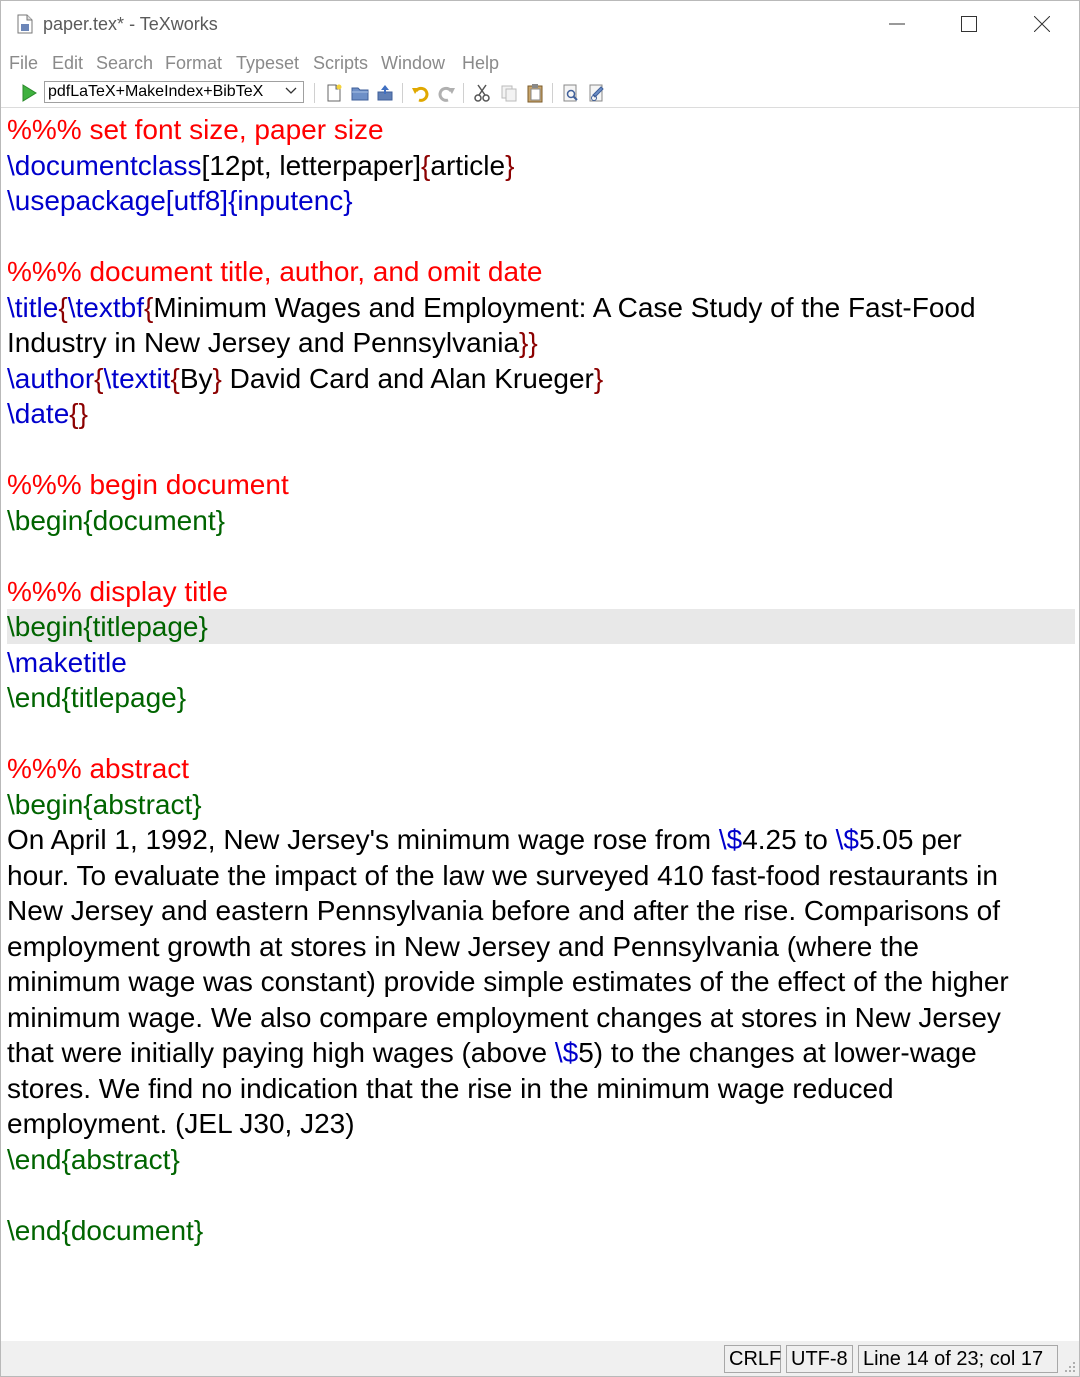 This screenshot has width=1080, height=1377. I want to click on play-icon, so click(29, 93).